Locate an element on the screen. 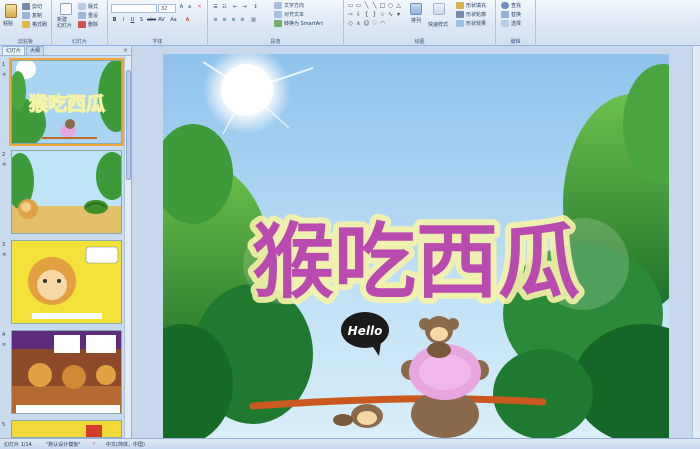 This screenshot has width=700, height=449. underline-icon: U is located at coordinates (132, 20).